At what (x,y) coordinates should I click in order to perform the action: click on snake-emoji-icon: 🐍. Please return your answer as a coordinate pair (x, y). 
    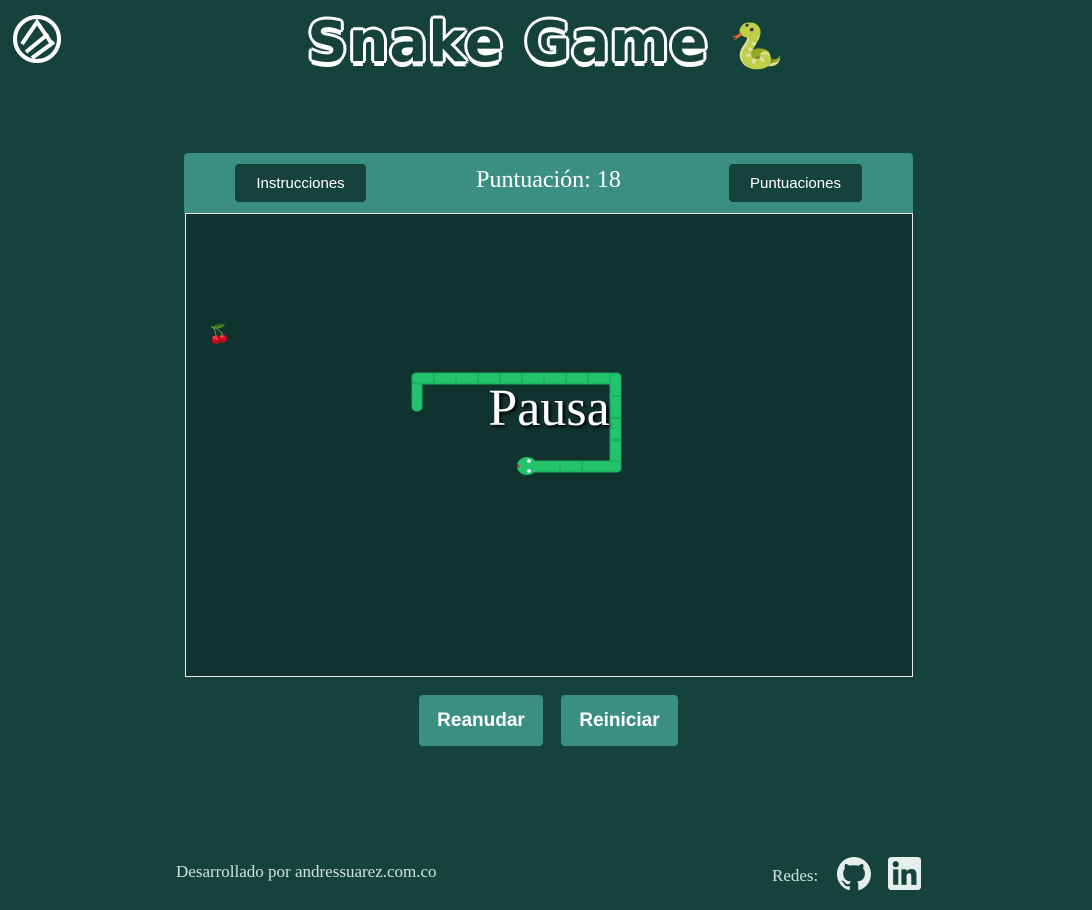
    Looking at the image, I should click on (757, 46).